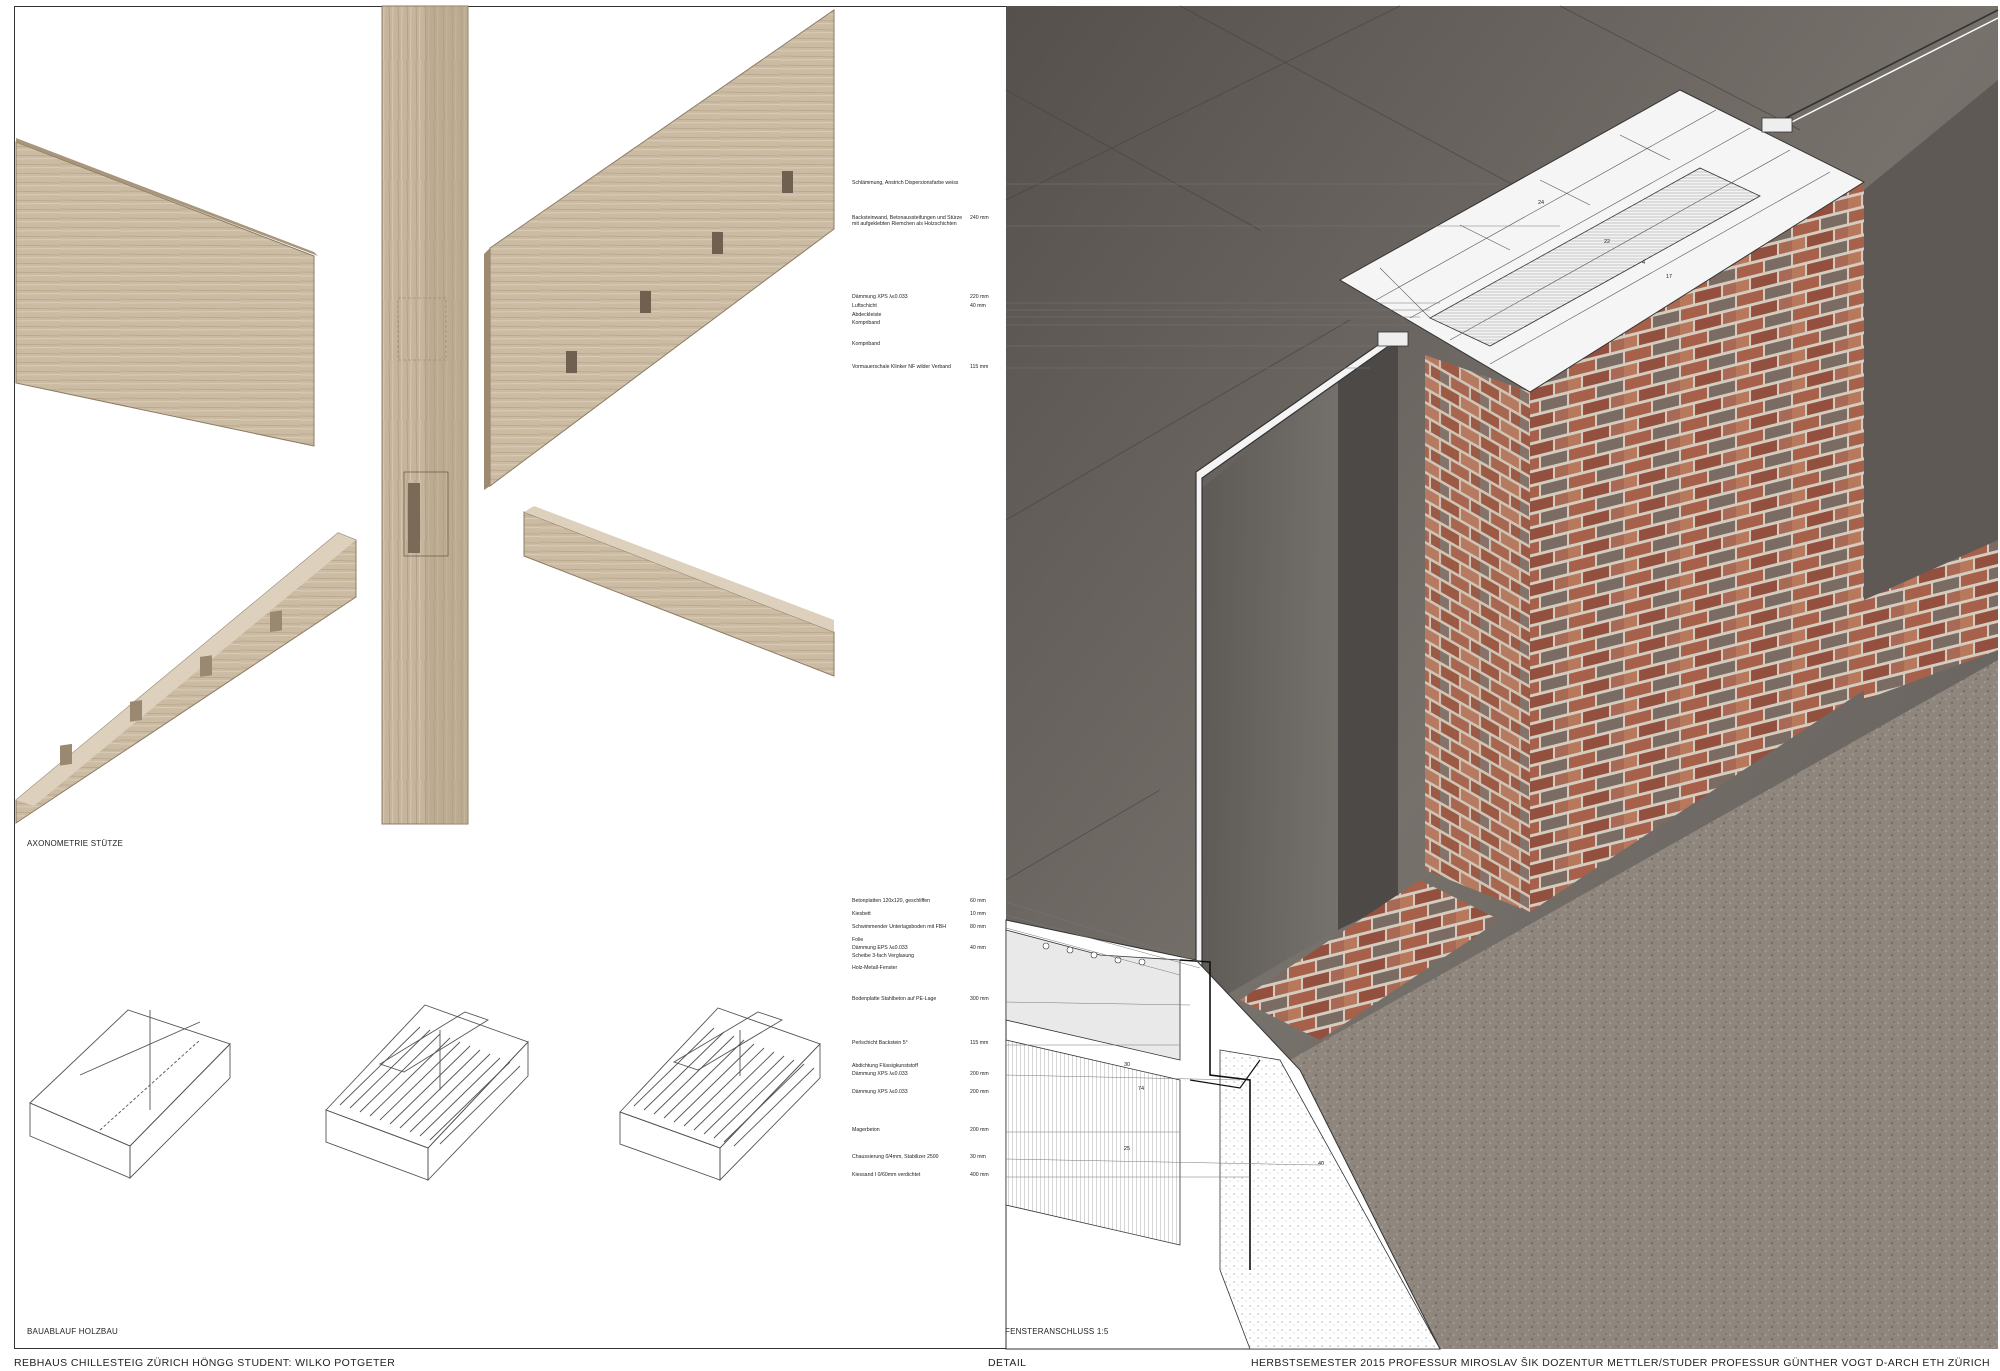 Image resolution: width=2000 pixels, height=1371 pixels. I want to click on dimension-label: 17, so click(1669, 277).